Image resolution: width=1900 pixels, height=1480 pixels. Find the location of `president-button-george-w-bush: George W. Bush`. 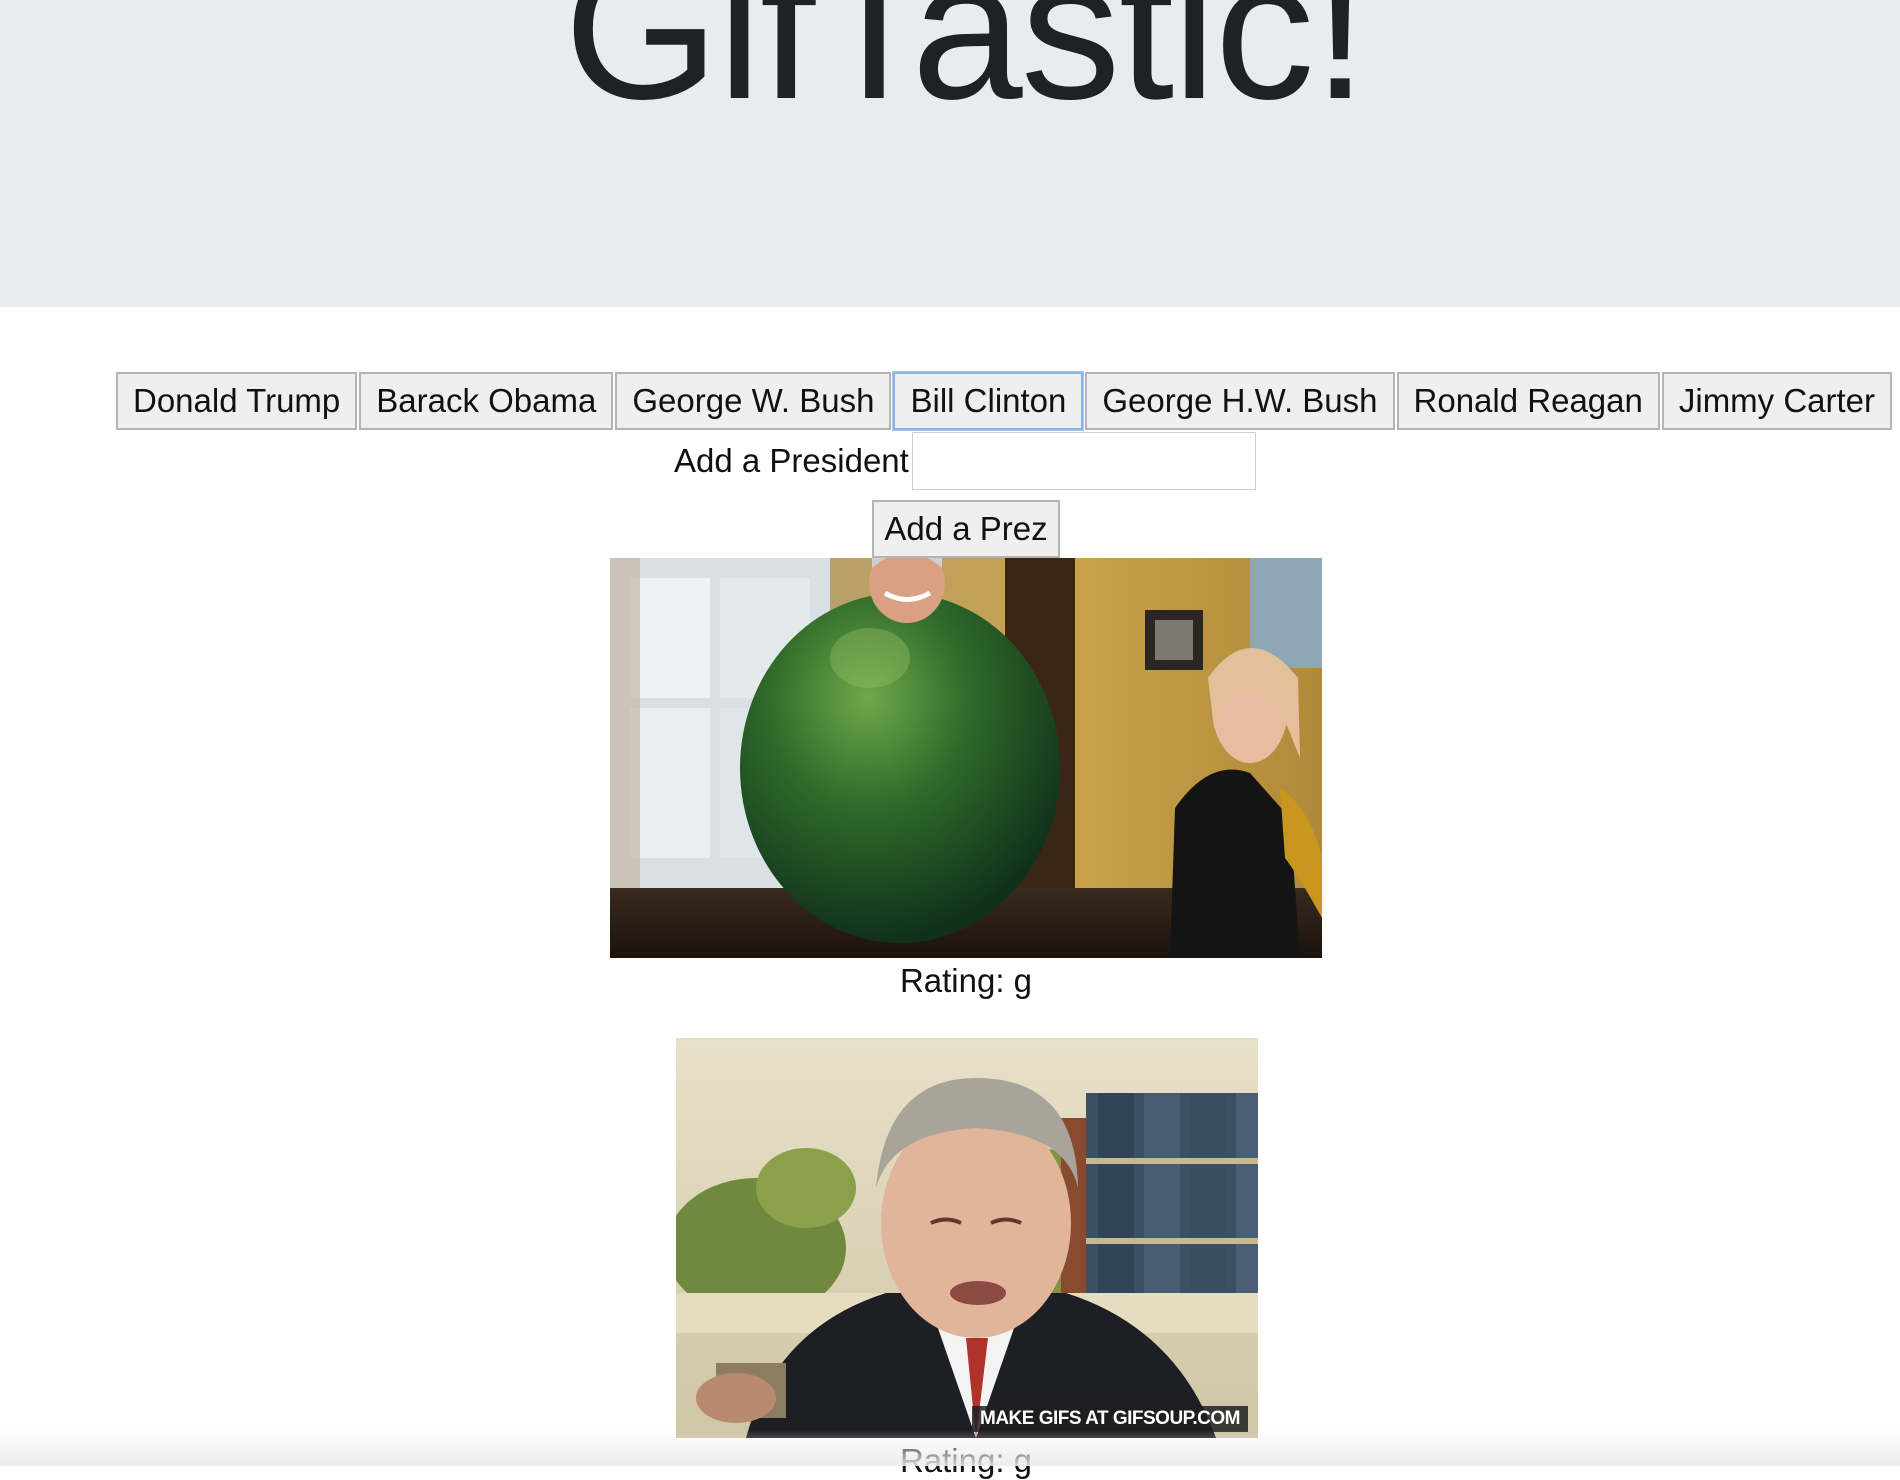

president-button-george-w-bush: George W. Bush is located at coordinates (753, 401).